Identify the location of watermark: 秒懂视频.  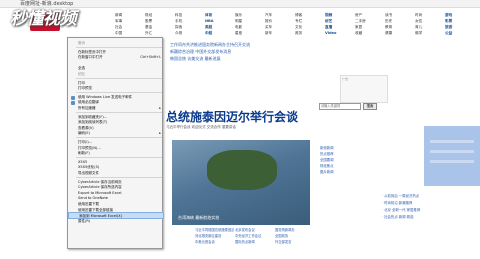
(43, 19).